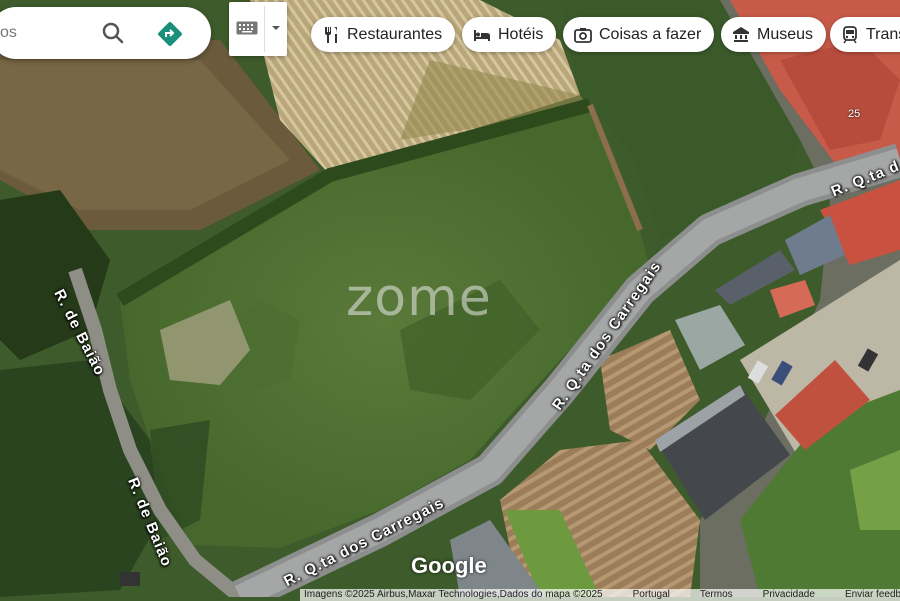 The height and width of the screenshot is (601, 900). What do you see at coordinates (264, 29) in the screenshot?
I see `divider` at bounding box center [264, 29].